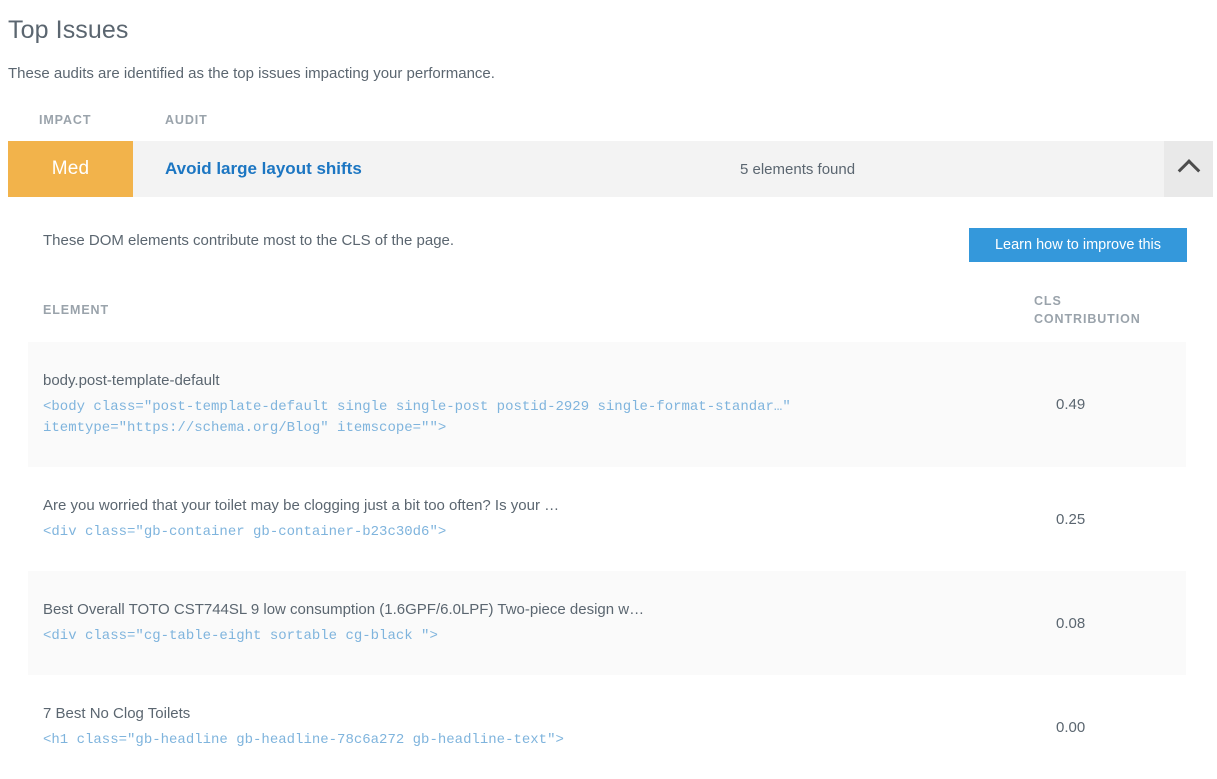  I want to click on element-label: body.post-template-default, so click(131, 380).